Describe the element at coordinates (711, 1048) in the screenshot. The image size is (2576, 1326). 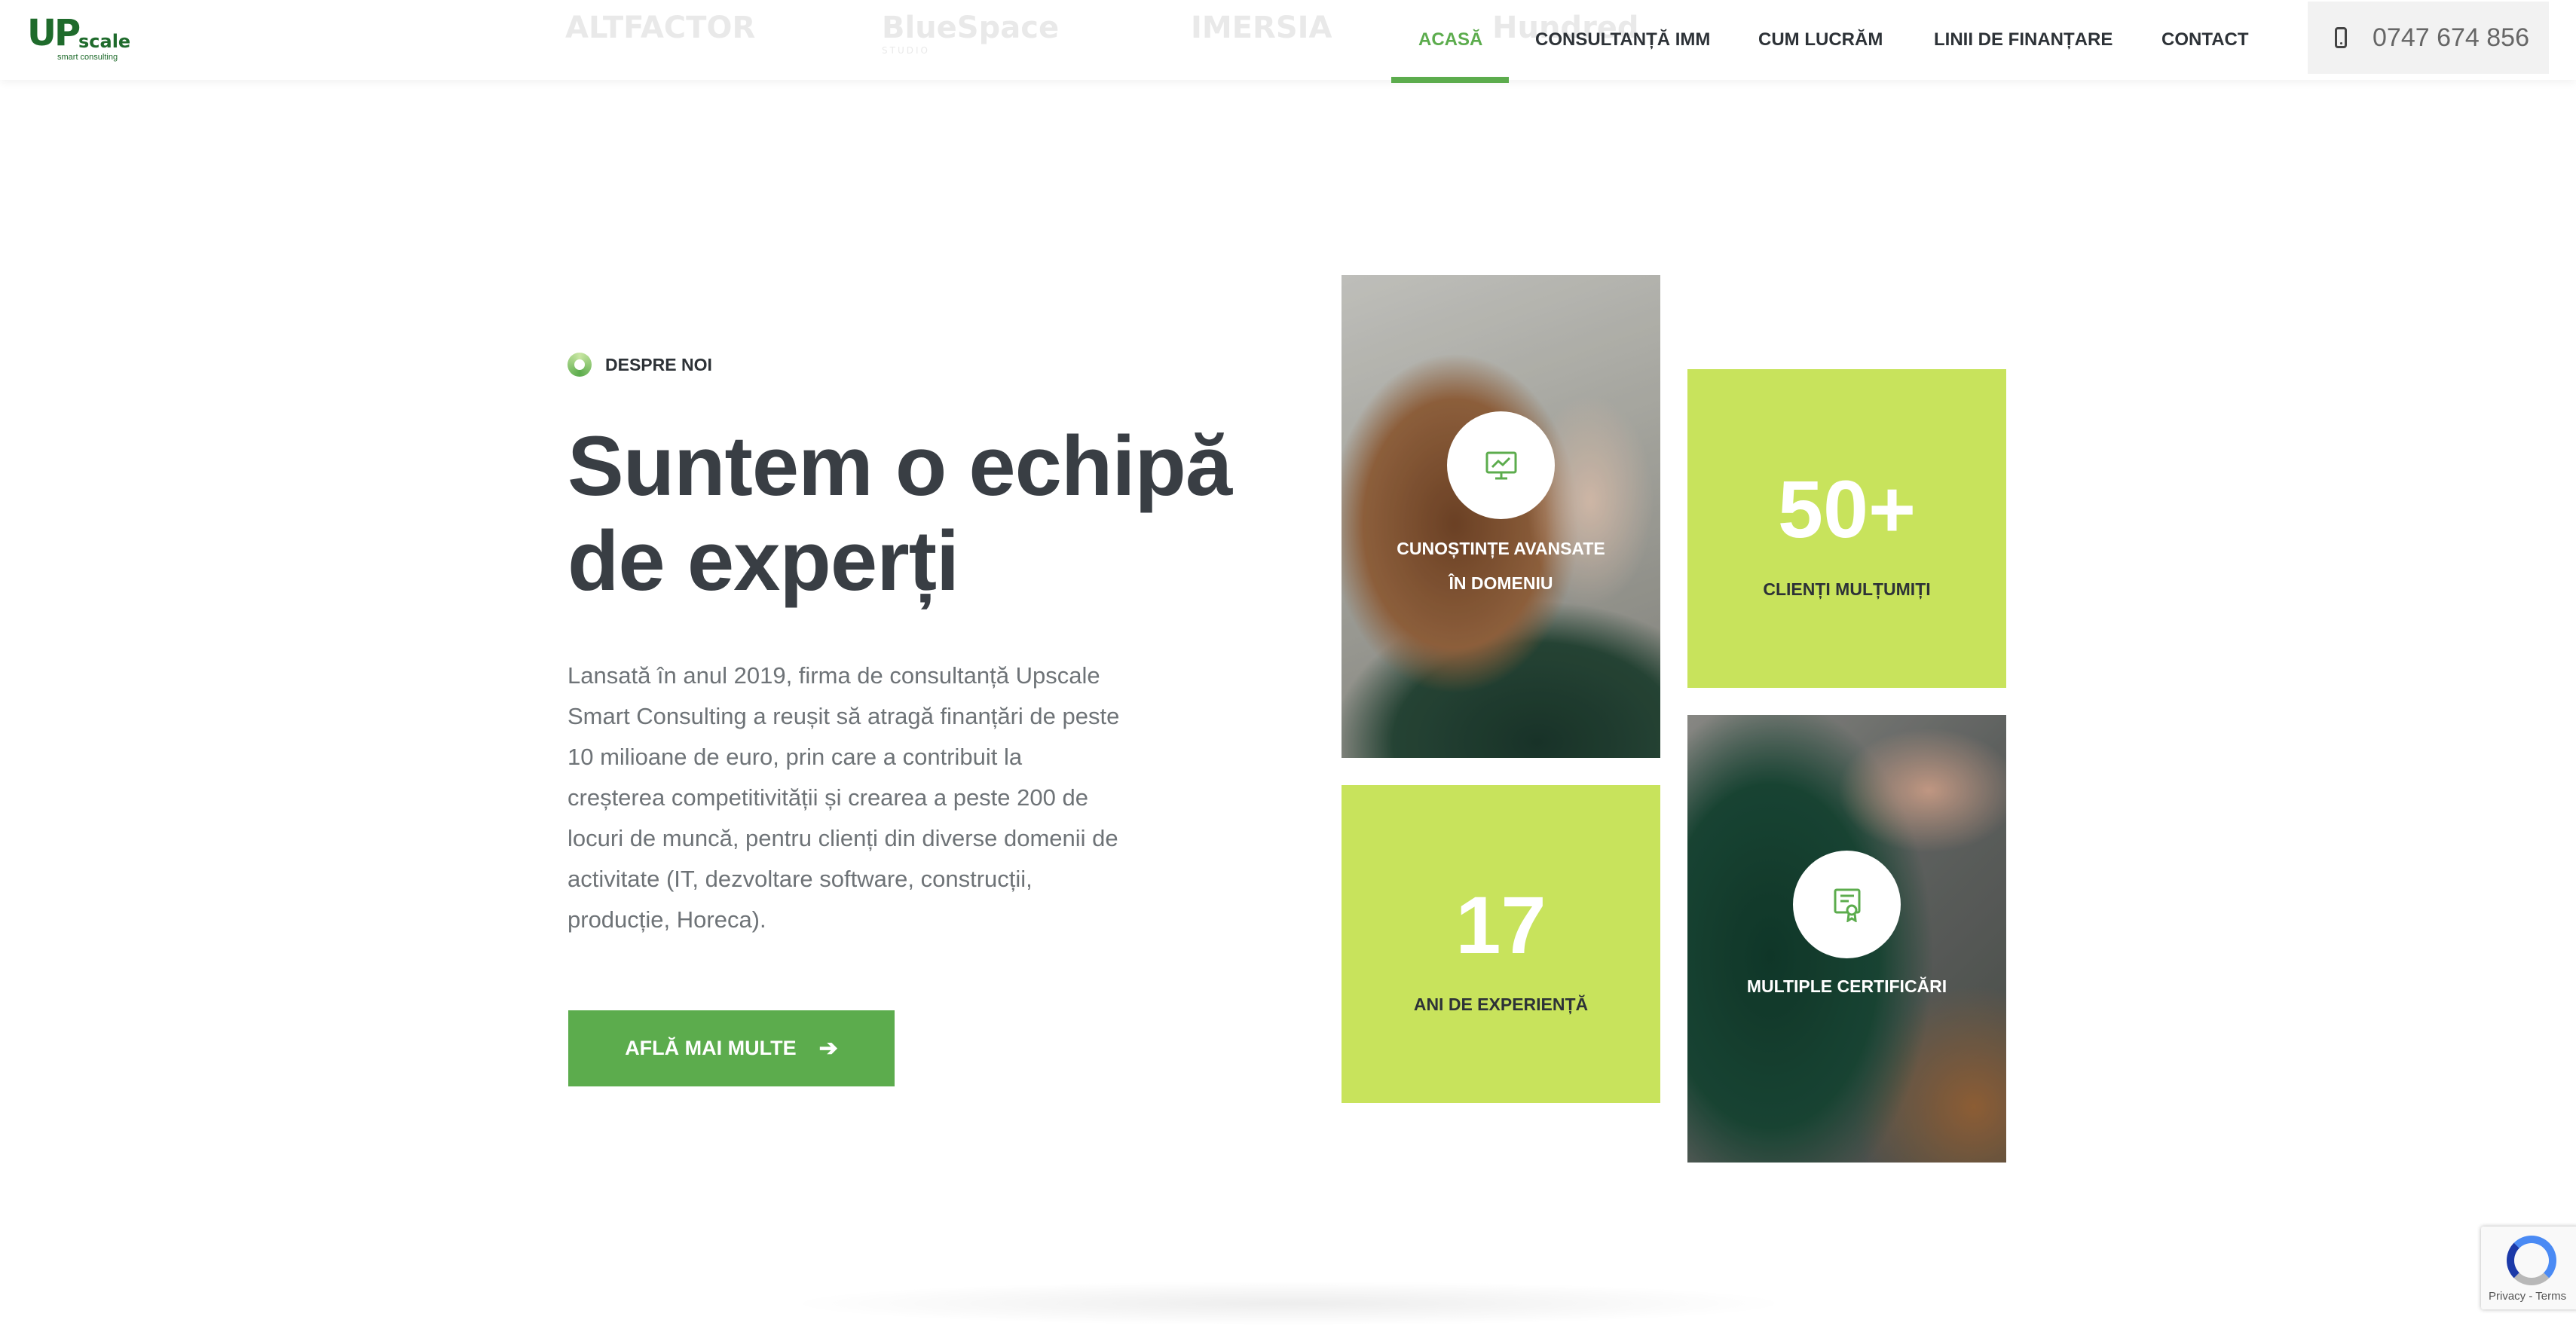
I see `learn-more-label: AFLĂ MAI MULTE` at that location.